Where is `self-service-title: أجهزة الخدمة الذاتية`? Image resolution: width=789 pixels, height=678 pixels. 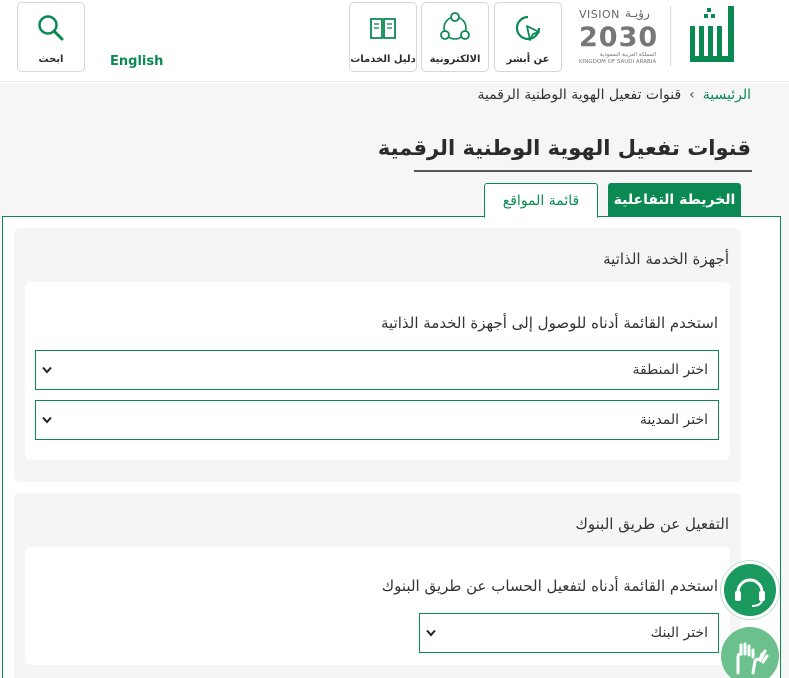
self-service-title: أجهزة الخدمة الذاتية is located at coordinates (666, 259).